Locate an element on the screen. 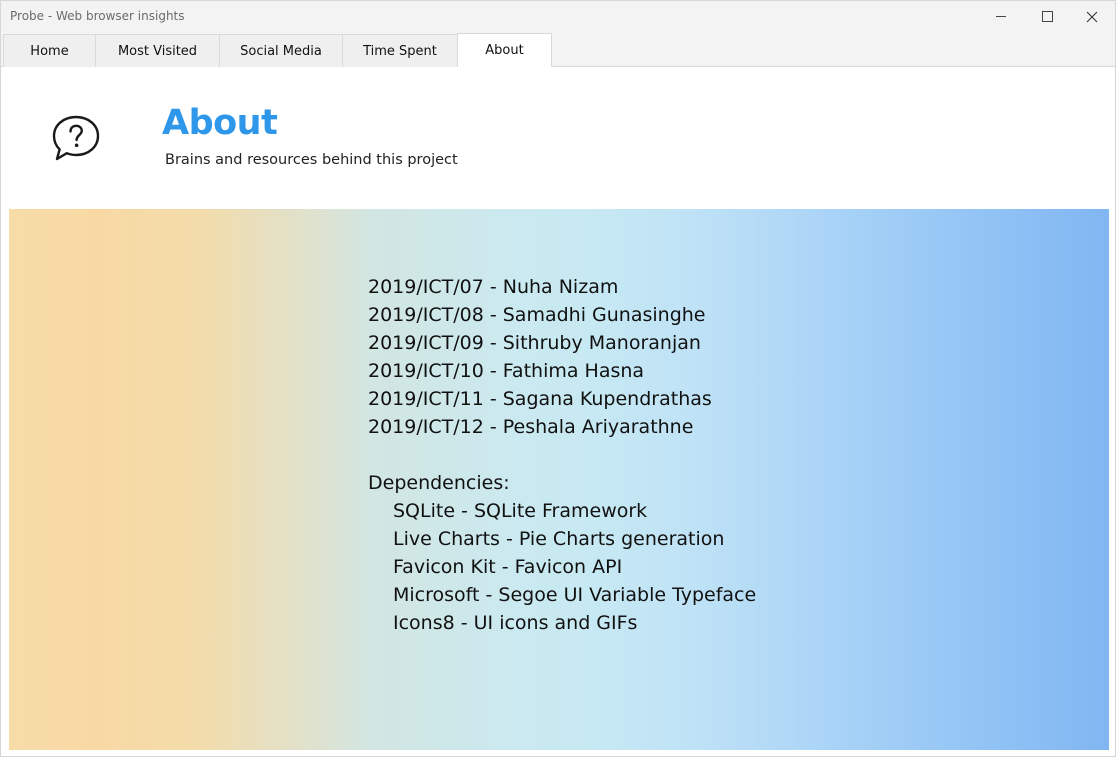 Image resolution: width=1116 pixels, height=757 pixels. dependency-item: Favicon Kit - Favicon API is located at coordinates (508, 567).